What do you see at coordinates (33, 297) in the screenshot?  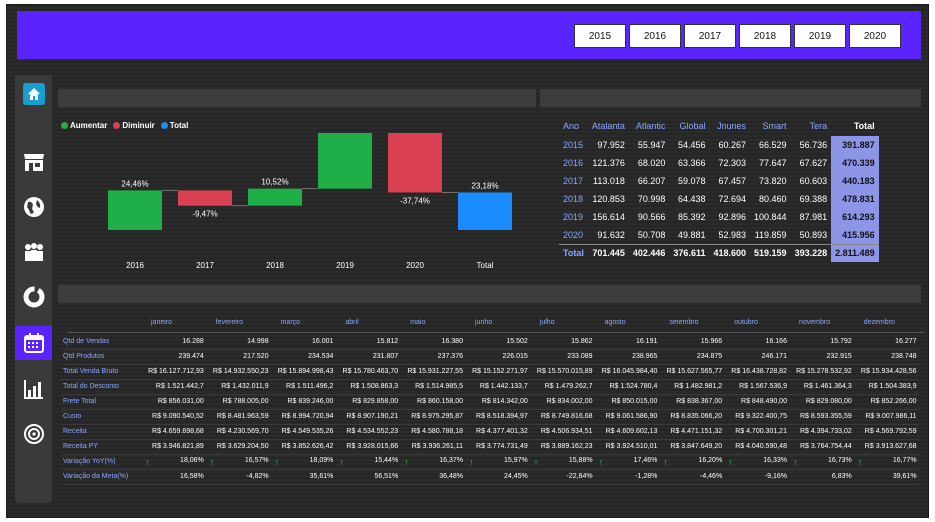 I see `nav-analytics` at bounding box center [33, 297].